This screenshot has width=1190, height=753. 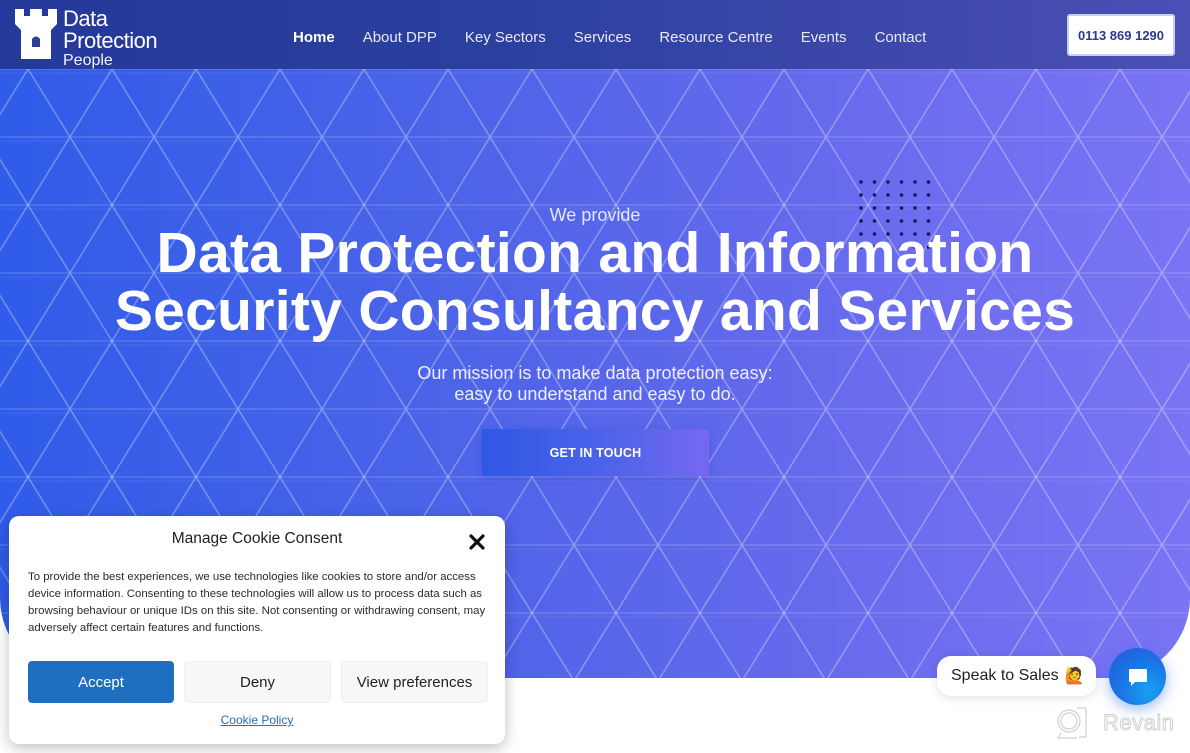 What do you see at coordinates (257, 720) in the screenshot?
I see `cookie-policy-link: Cookie Policy` at bounding box center [257, 720].